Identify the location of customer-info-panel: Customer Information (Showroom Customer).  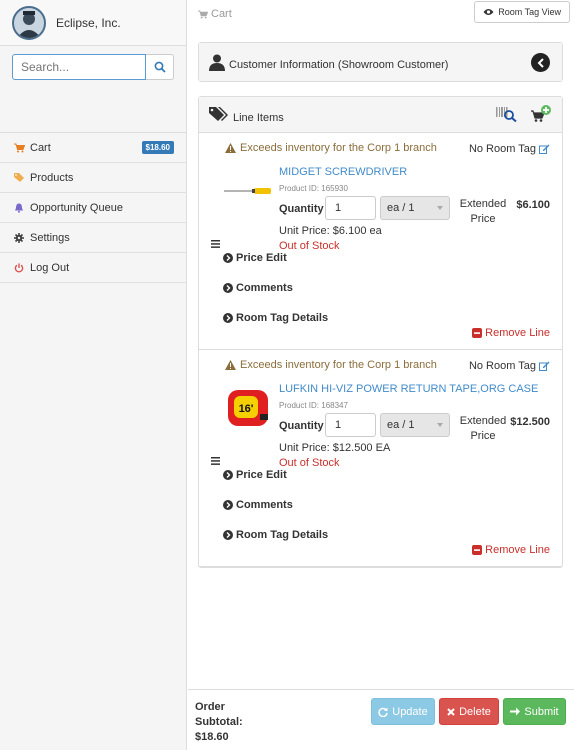
(380, 62).